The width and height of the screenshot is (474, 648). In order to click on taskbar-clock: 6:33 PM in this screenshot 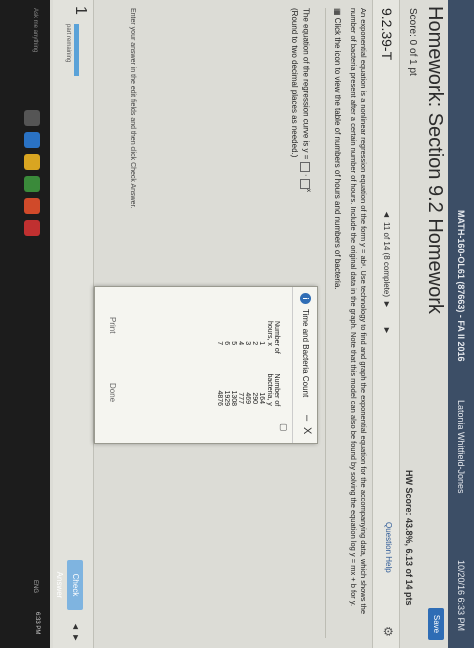, I will do `click(37, 623)`.